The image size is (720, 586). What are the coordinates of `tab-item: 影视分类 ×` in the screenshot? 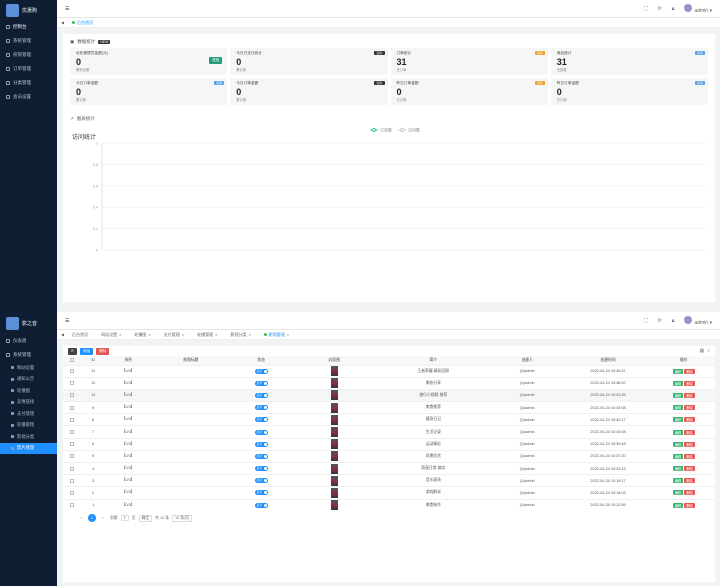 It's located at (240, 335).